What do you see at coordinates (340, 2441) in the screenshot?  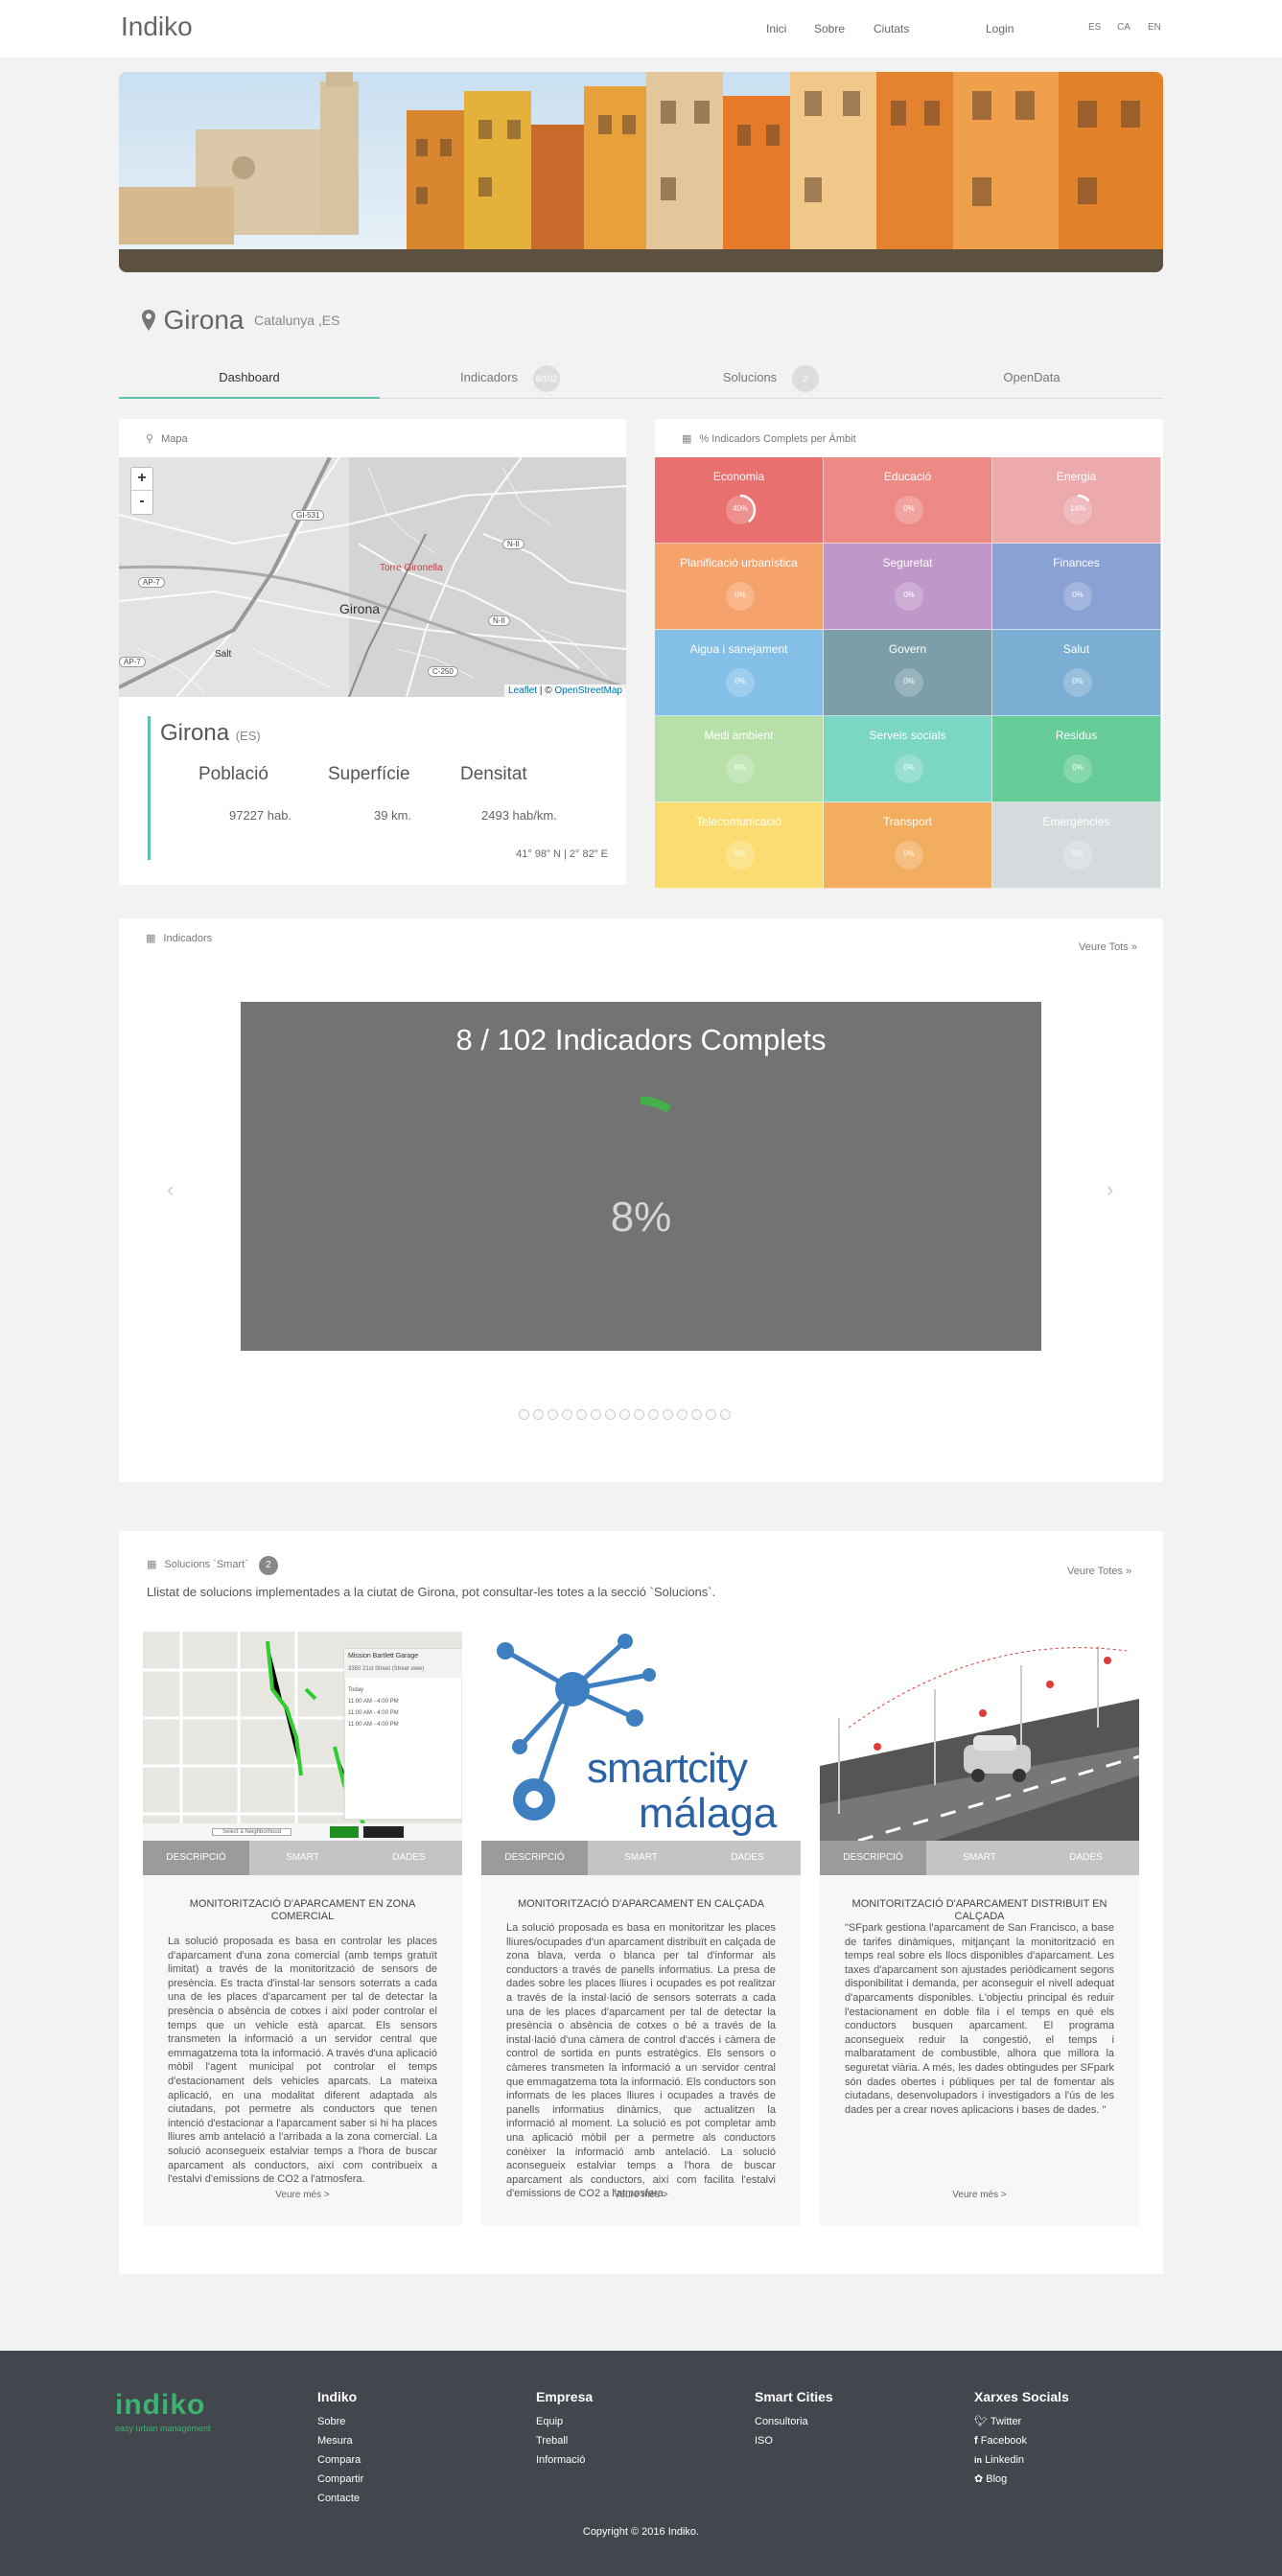 I see `footer-link-mesura: Mesura` at bounding box center [340, 2441].